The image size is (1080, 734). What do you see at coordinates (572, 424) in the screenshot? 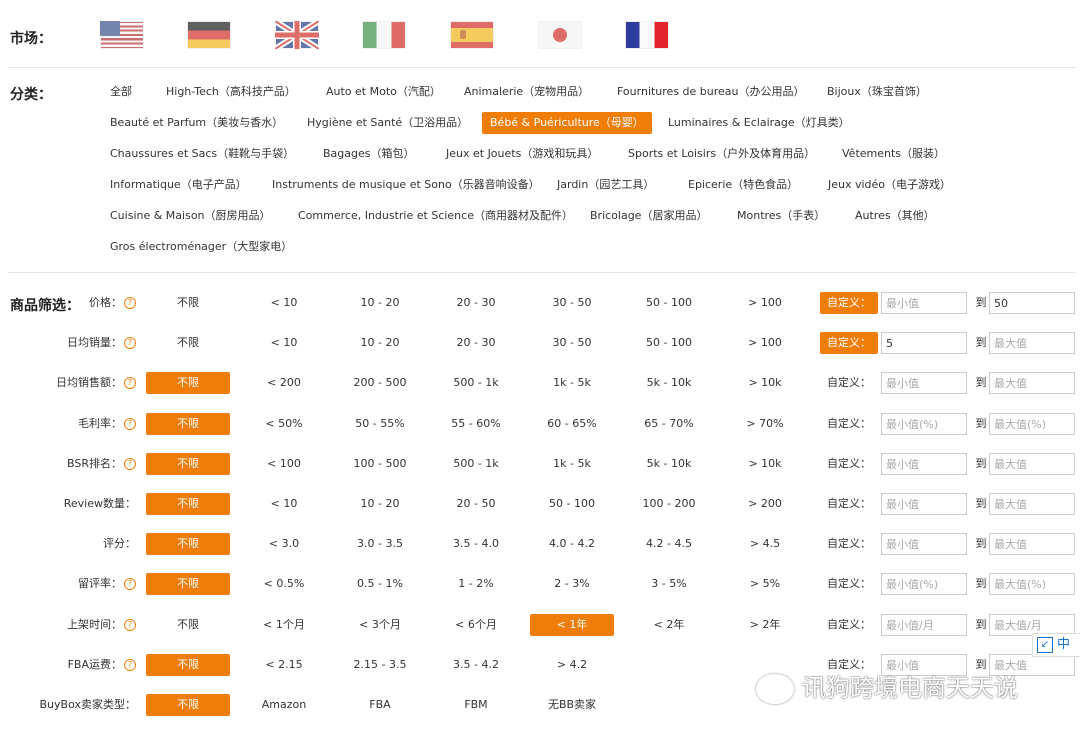
I see `filter-option: 60 - 65%` at bounding box center [572, 424].